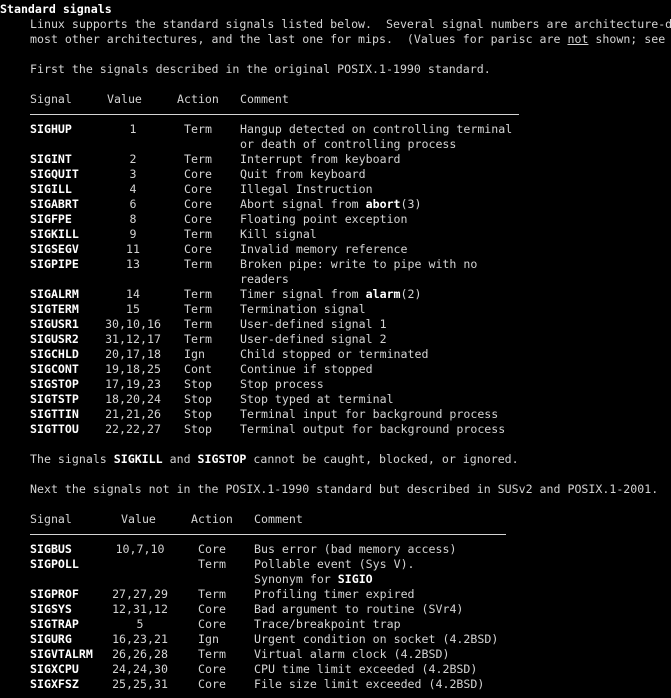 This screenshot has height=698, width=671. What do you see at coordinates (383, 294) in the screenshot?
I see `function-ref: alarm` at bounding box center [383, 294].